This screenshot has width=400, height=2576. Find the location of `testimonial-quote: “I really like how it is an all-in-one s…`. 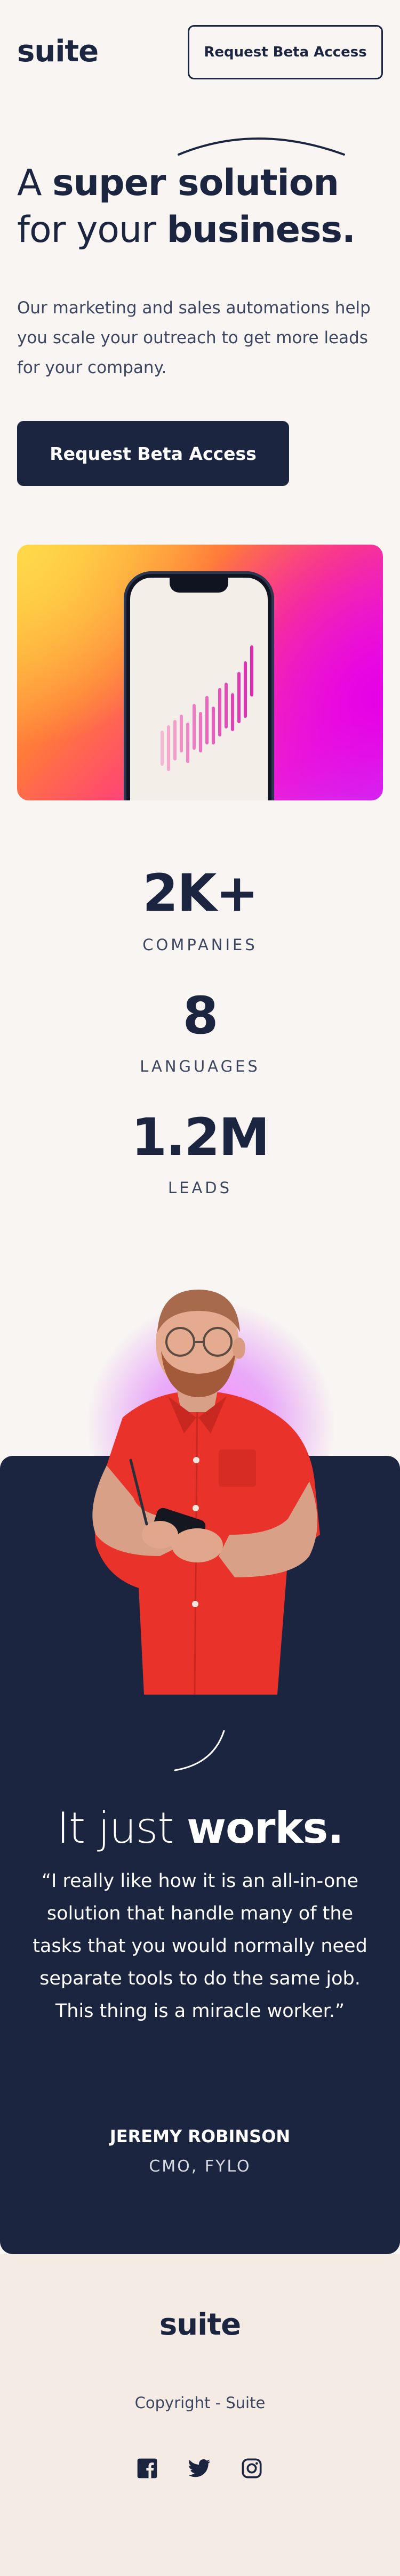

testimonial-quote: “I really like how it is an all-in-one s… is located at coordinates (200, 1946).